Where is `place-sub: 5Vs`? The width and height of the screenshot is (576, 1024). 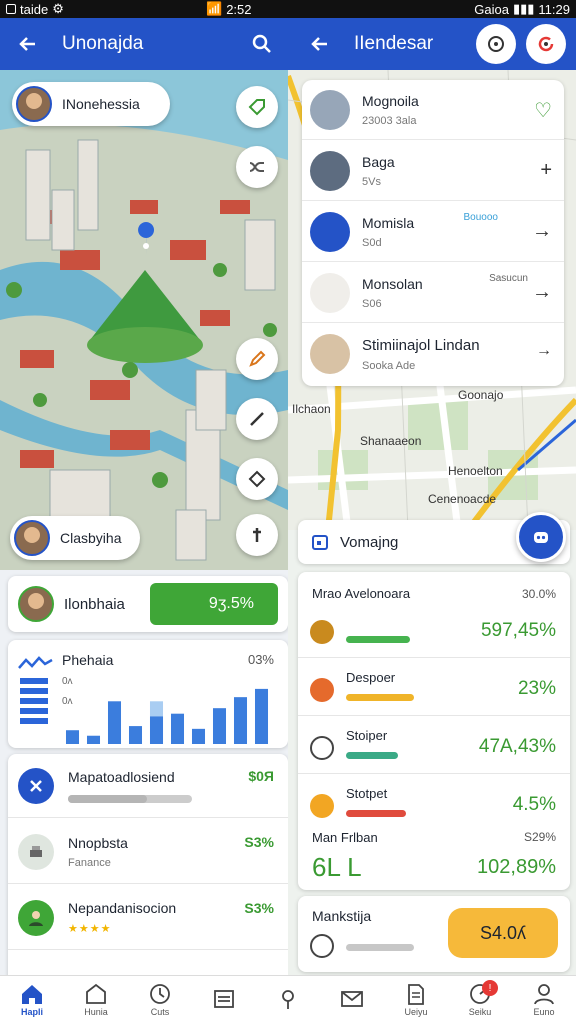 place-sub: 5Vs is located at coordinates (371, 181).